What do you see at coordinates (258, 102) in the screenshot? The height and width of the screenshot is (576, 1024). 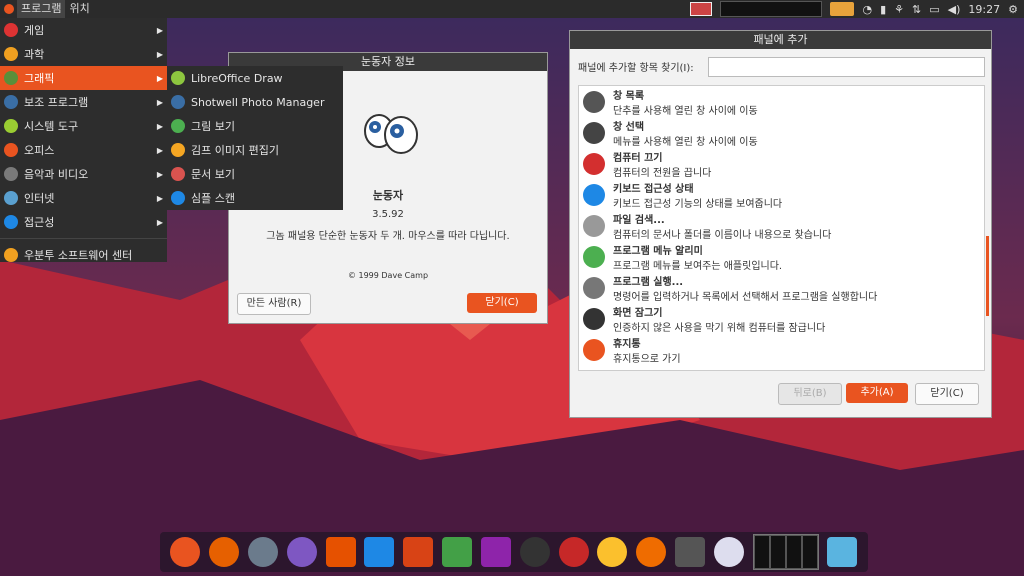 I see `submenu-item-label: Shotwell Photo Manager` at bounding box center [258, 102].